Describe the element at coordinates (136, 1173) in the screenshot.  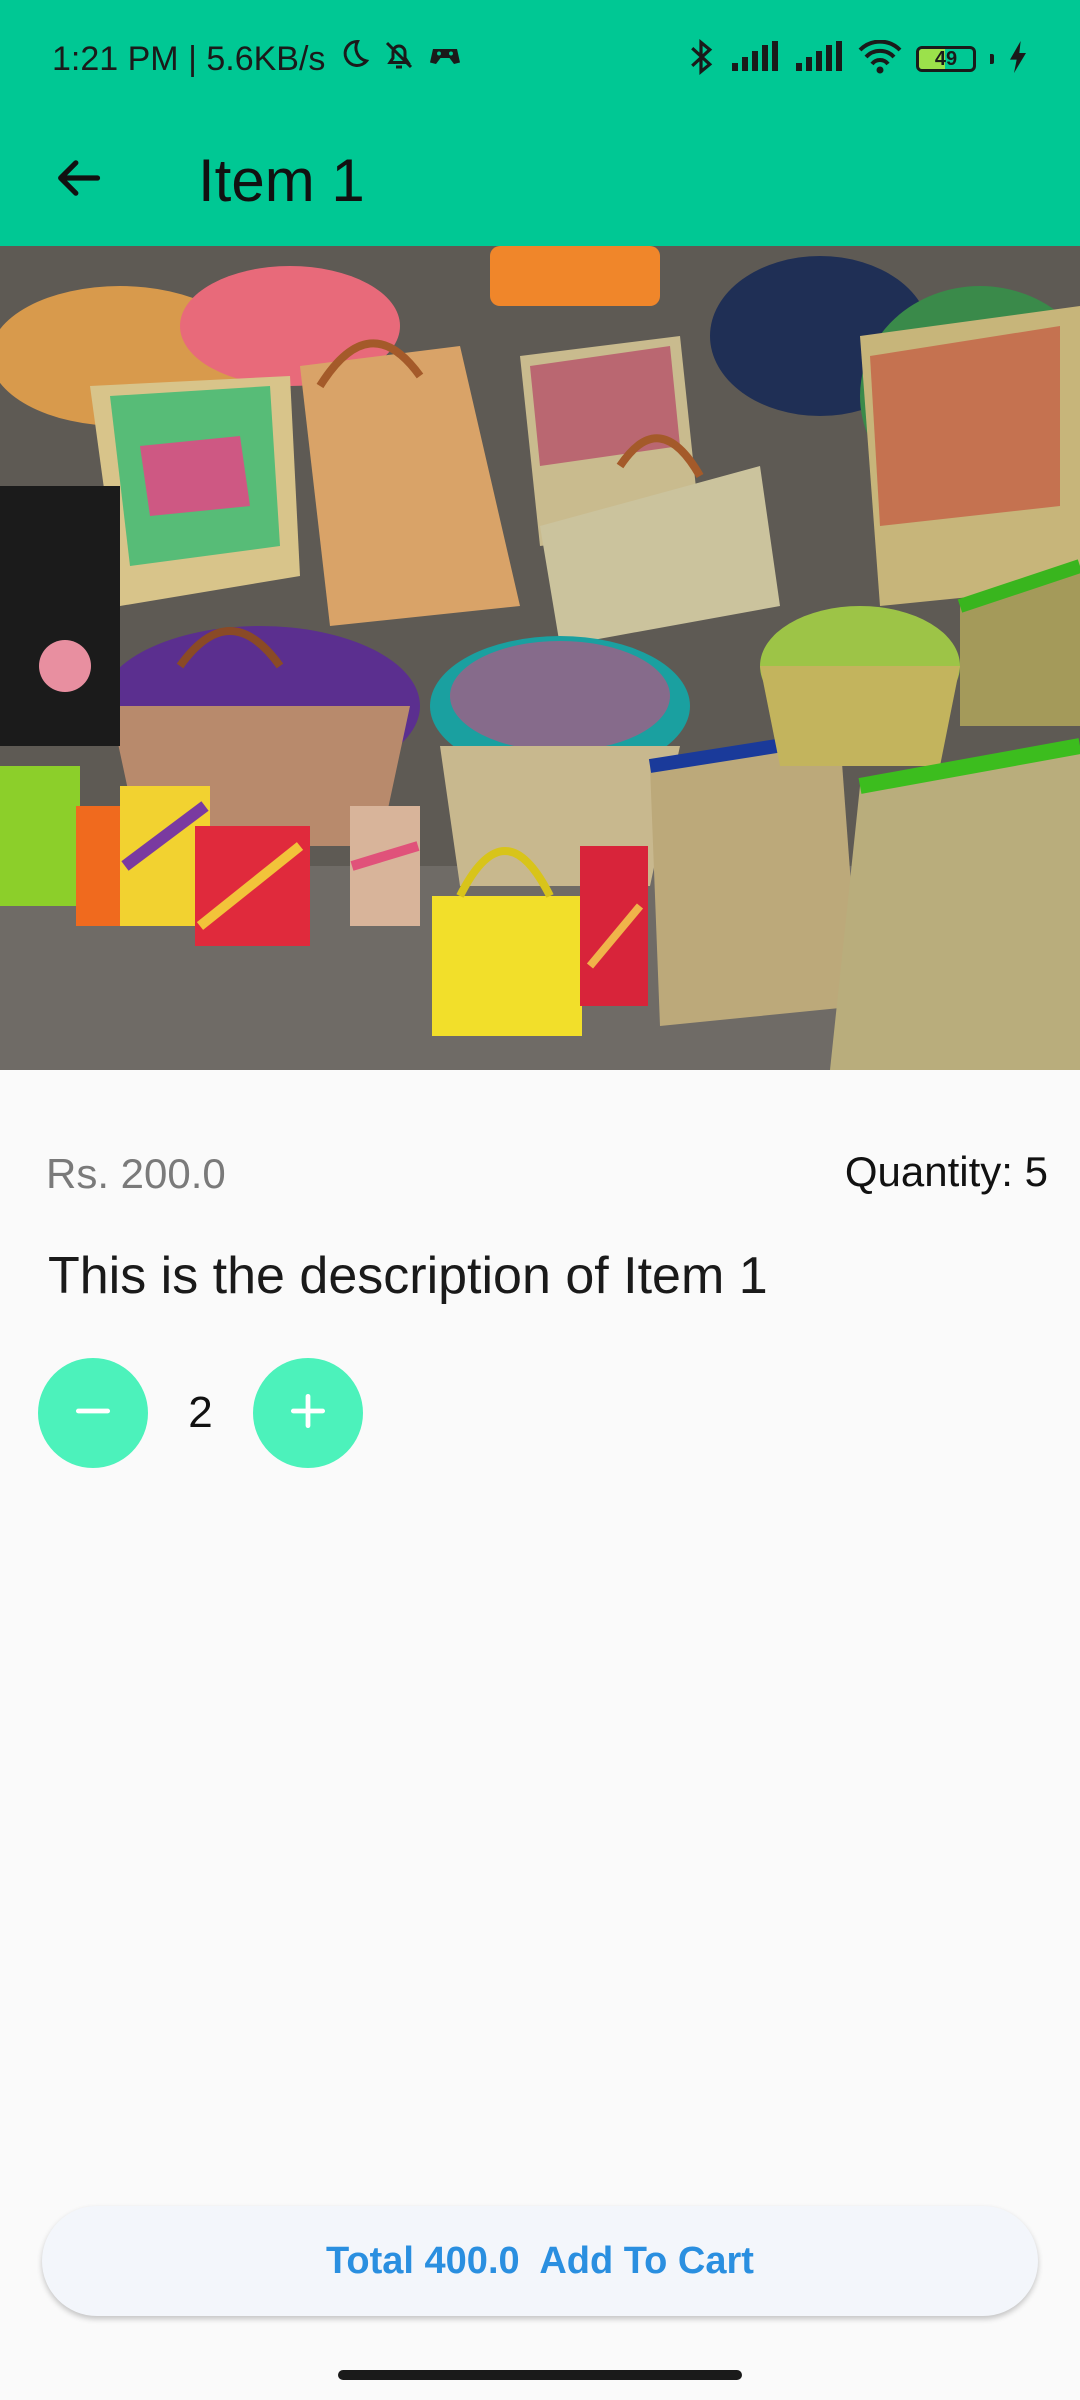
I see `price-label: Rs. 200.0` at that location.